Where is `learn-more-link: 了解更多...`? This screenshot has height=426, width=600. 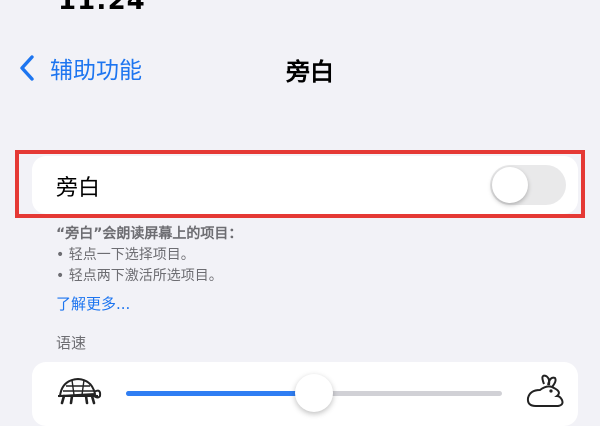
learn-more-link: 了解更多... is located at coordinates (93, 303).